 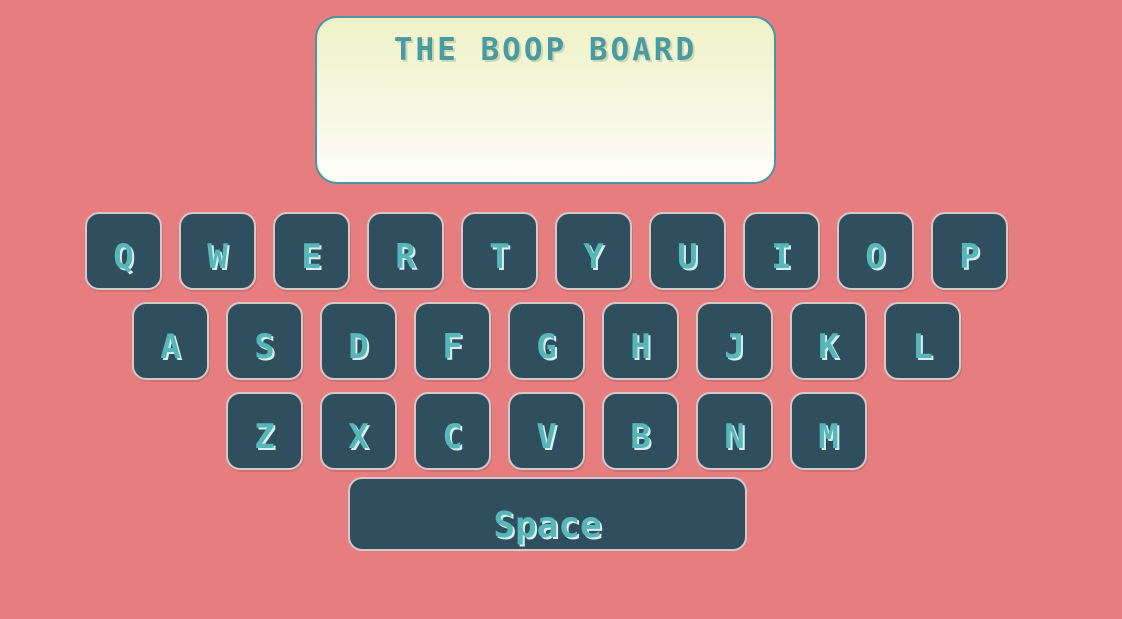 I want to click on key-j: J, so click(x=734, y=341).